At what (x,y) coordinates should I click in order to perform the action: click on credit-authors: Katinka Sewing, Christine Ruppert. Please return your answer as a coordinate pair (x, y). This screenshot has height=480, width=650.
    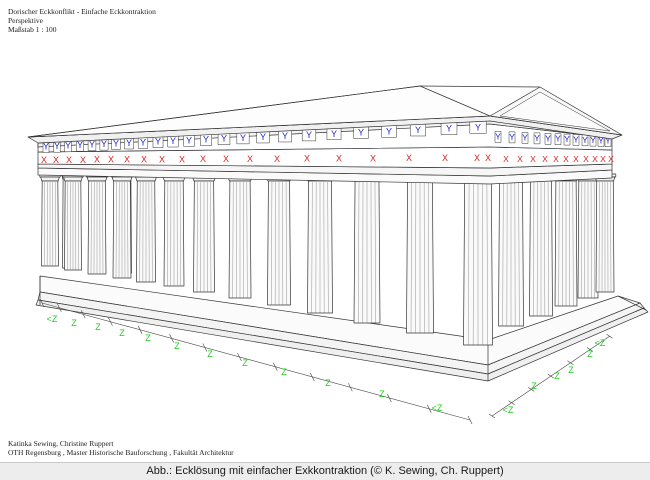
    Looking at the image, I should click on (61, 443).